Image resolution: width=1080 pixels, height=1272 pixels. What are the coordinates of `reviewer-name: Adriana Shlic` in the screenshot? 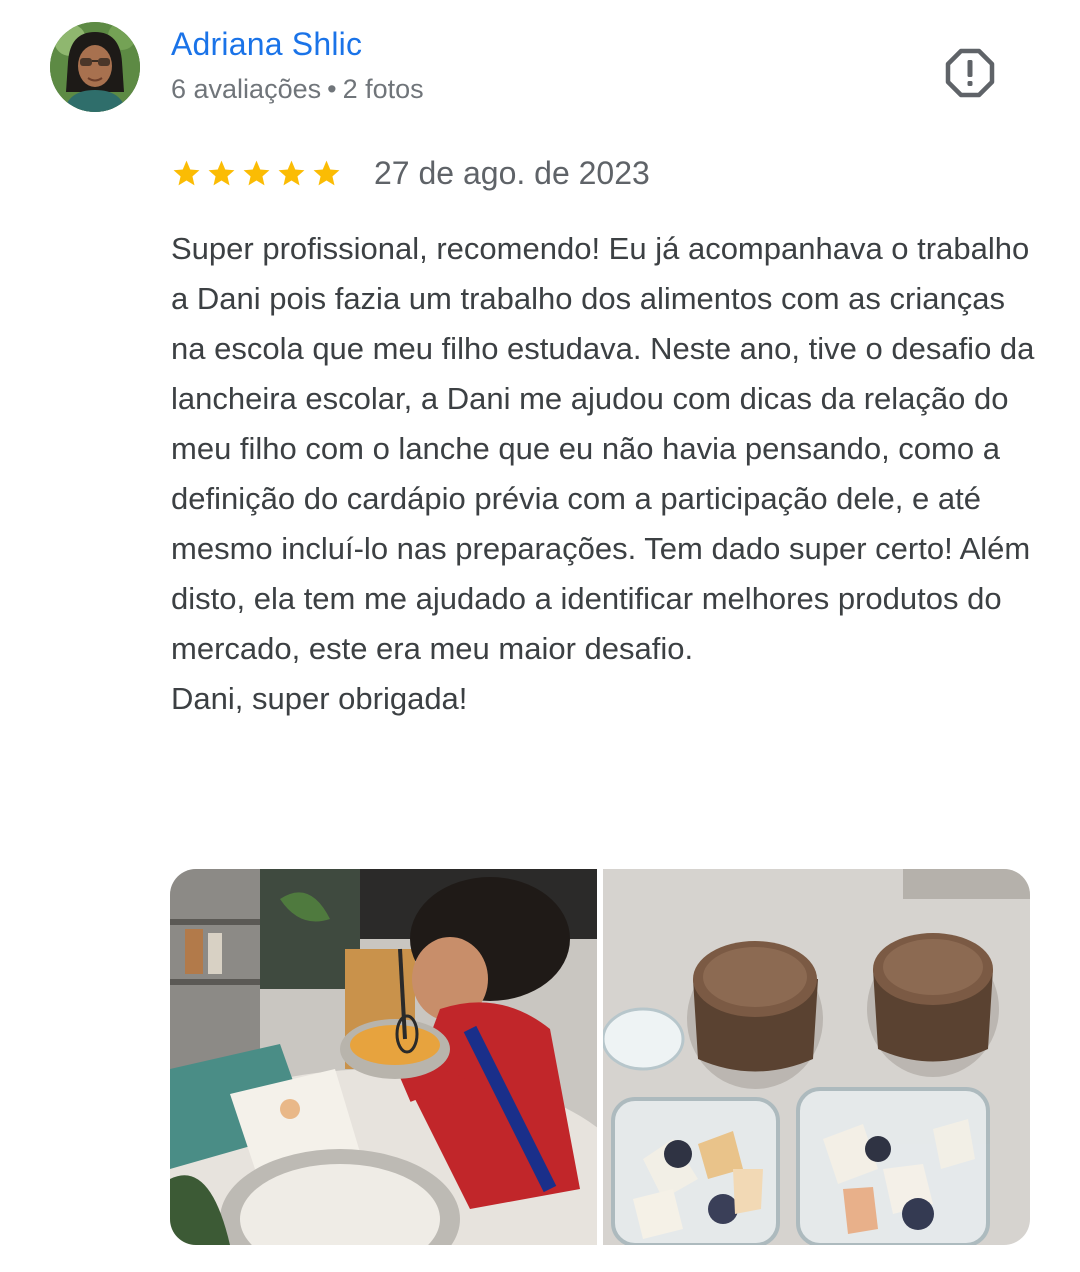 It's located at (266, 44).